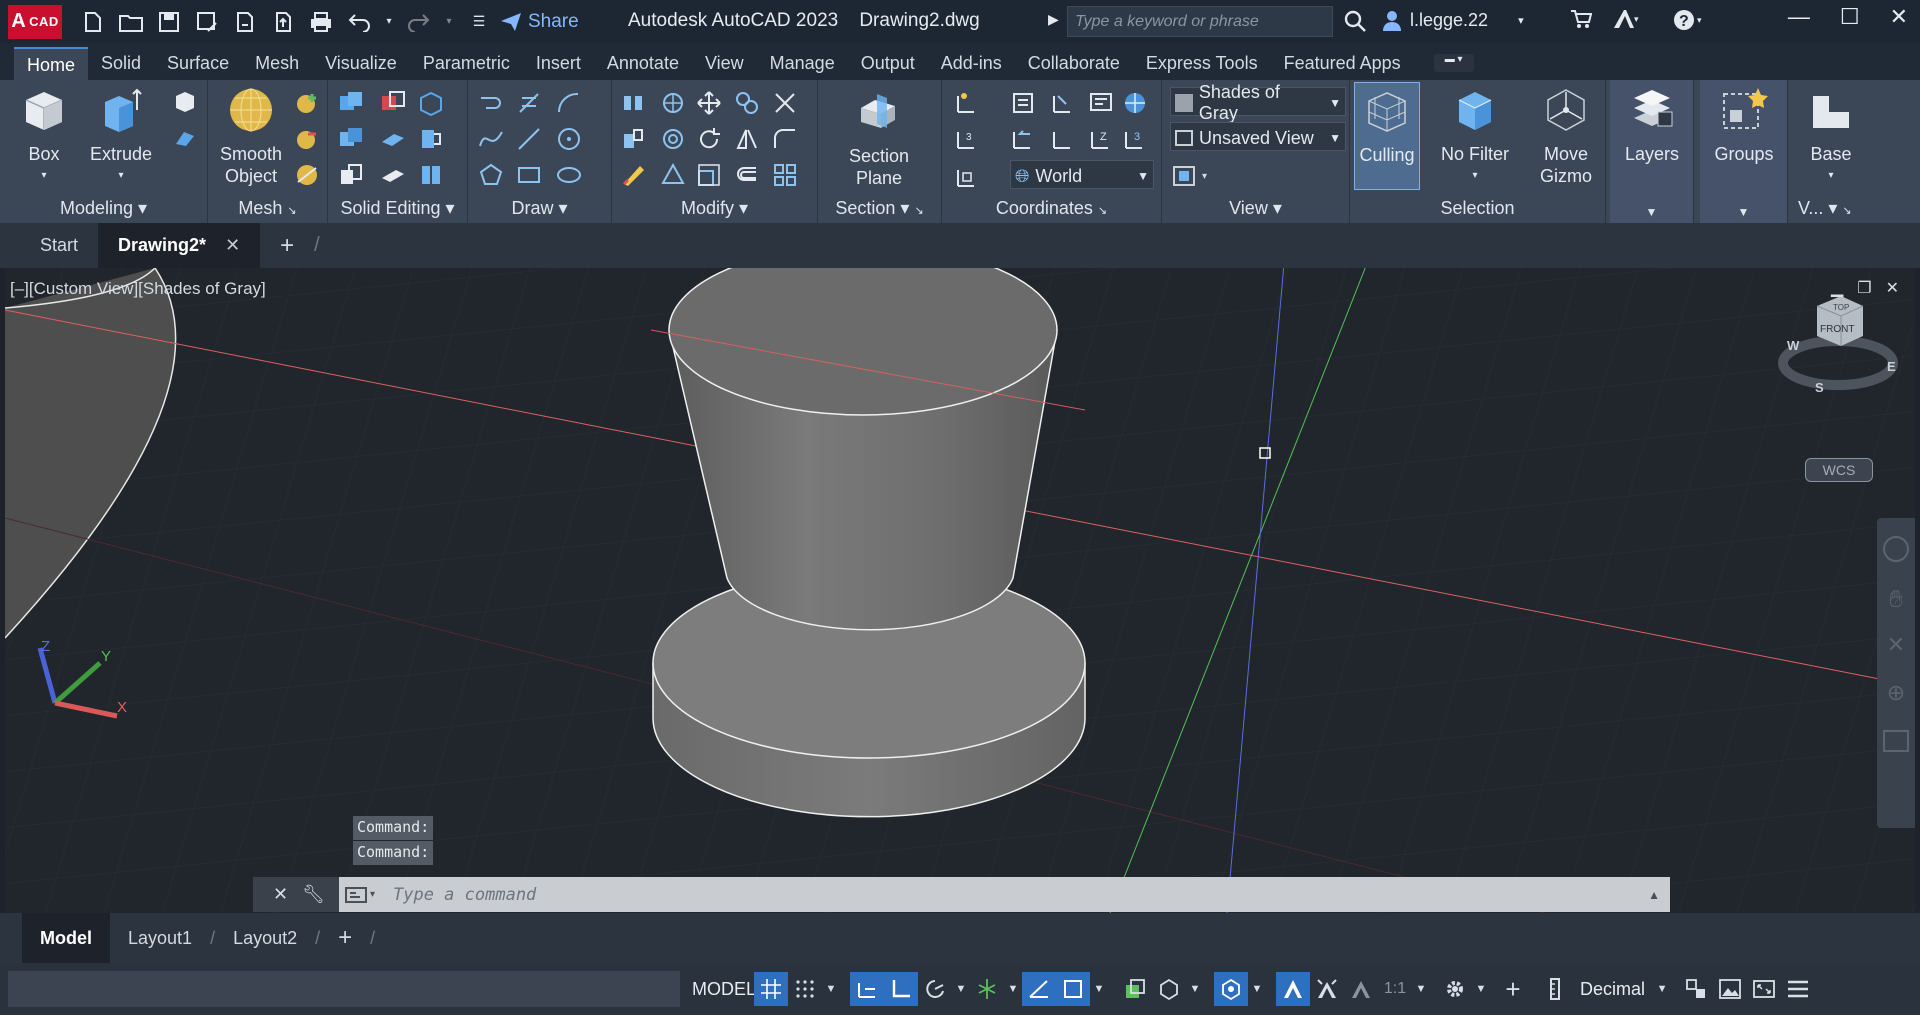 Image resolution: width=1920 pixels, height=1015 pixels. Describe the element at coordinates (207, 22) in the screenshot. I see `save-as-icon` at that location.